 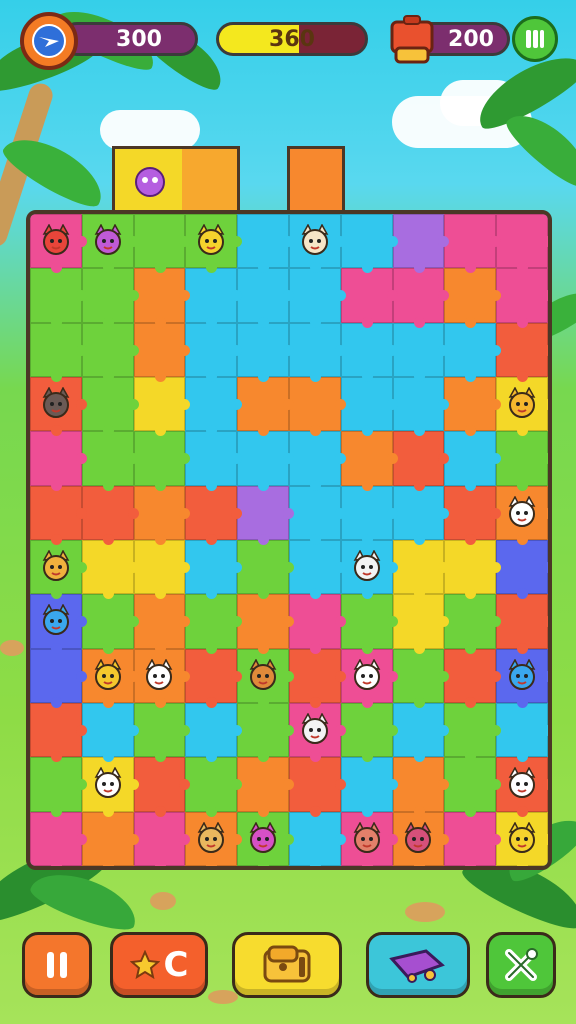 What do you see at coordinates (418, 965) in the screenshot?
I see `bulldozer-button` at bounding box center [418, 965].